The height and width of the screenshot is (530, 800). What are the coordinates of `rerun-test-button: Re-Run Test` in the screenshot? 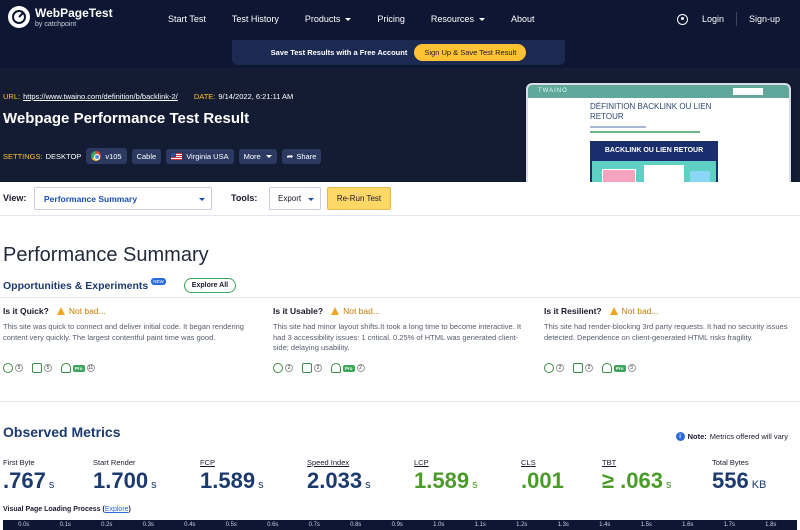 It's located at (359, 198).